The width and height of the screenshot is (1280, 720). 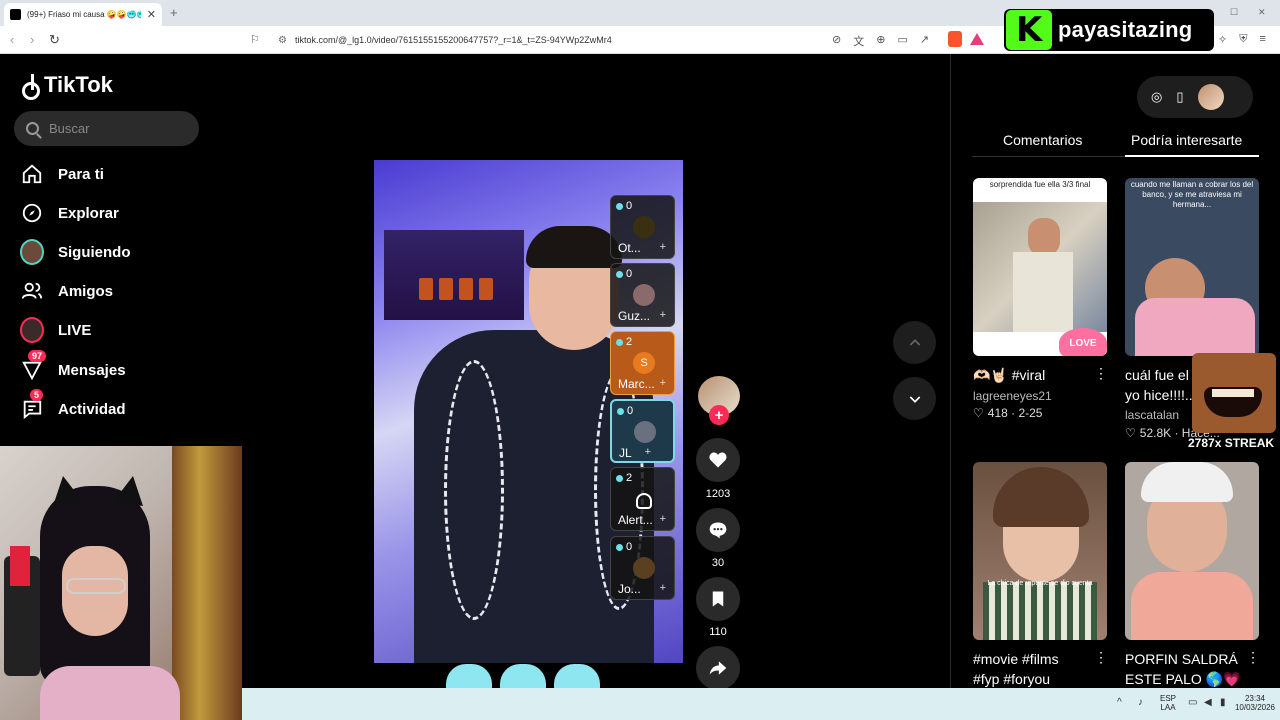 What do you see at coordinates (836, 41) in the screenshot?
I see `no-image-icon: ⊘` at bounding box center [836, 41].